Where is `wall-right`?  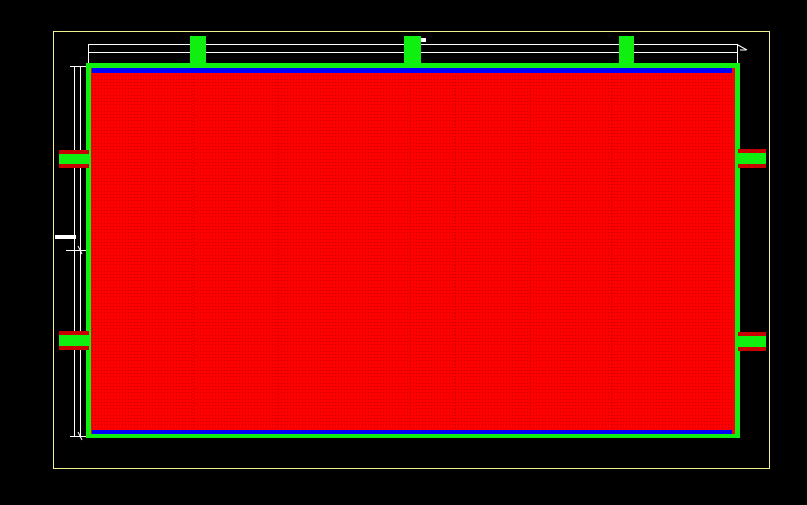
wall-right is located at coordinates (737, 250).